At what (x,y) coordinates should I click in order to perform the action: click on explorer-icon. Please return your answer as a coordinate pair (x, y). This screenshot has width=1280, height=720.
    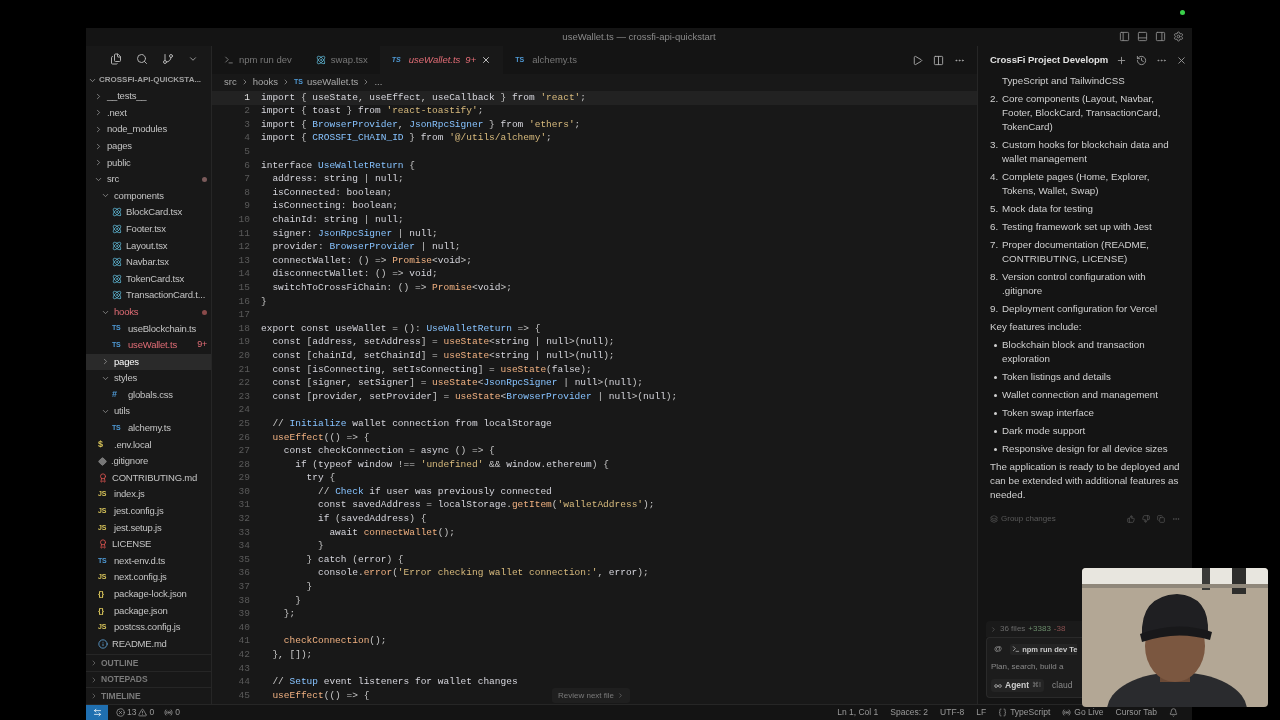
    Looking at the image, I should click on (116, 59).